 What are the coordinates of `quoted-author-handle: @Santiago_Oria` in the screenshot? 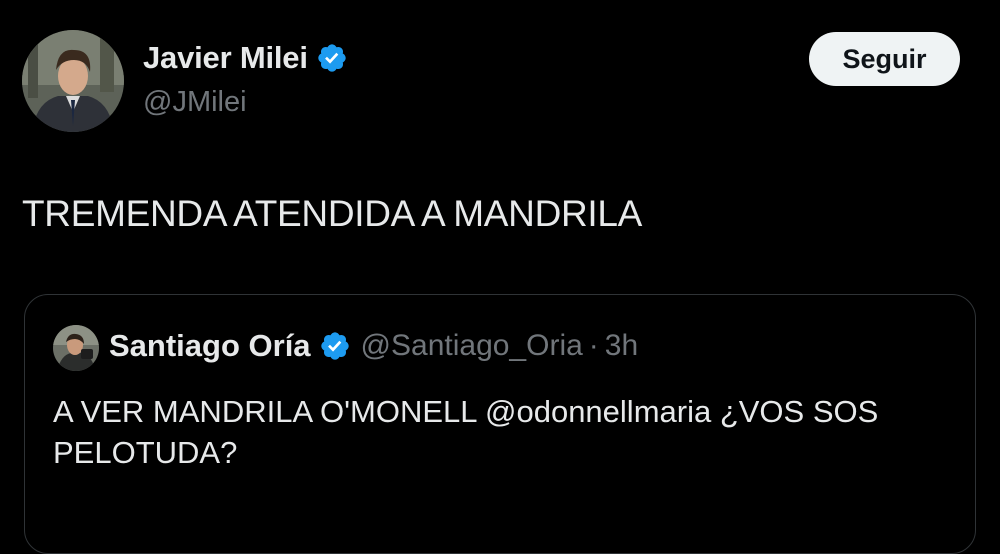 It's located at (472, 346).